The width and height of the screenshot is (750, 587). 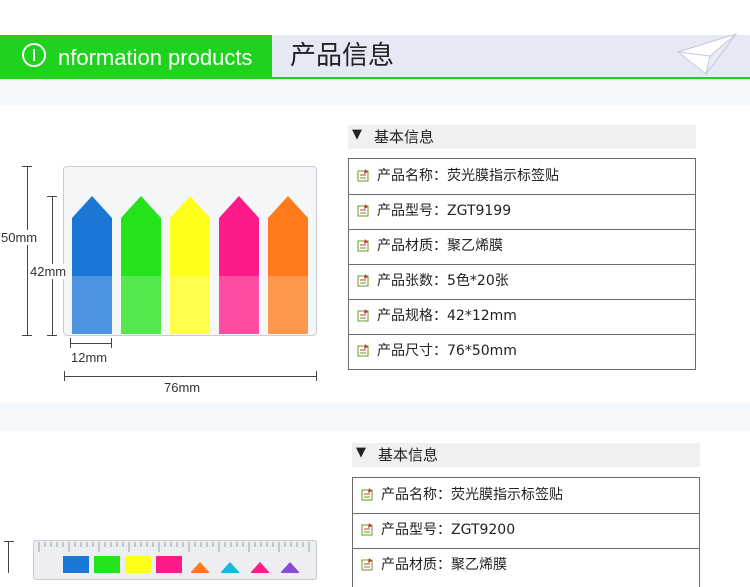 I want to click on spec-row-label: 产品规格：42*12mm, so click(x=447, y=316).